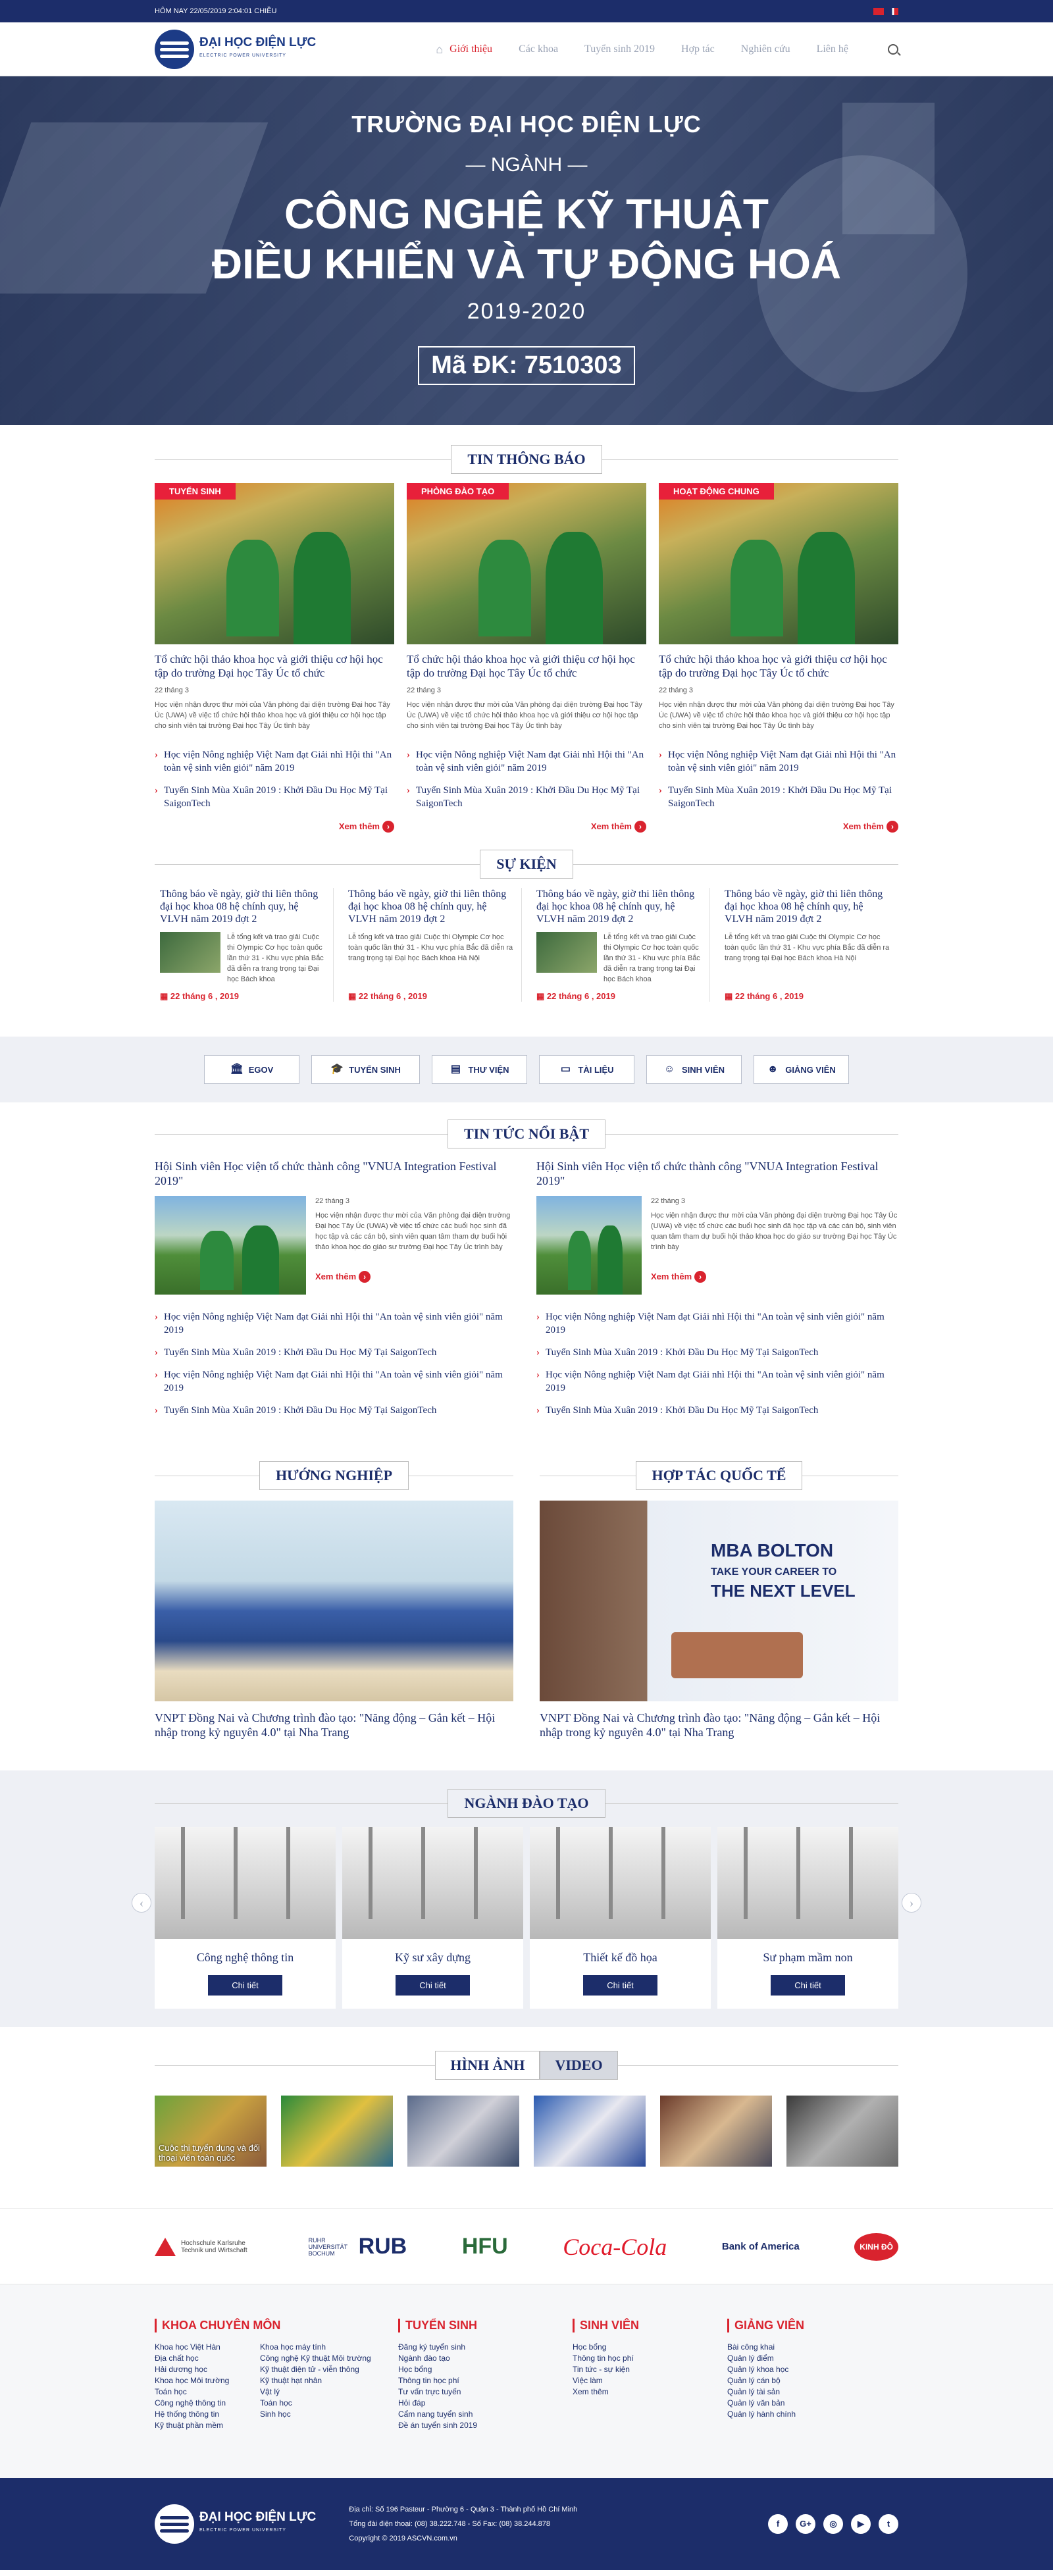 The width and height of the screenshot is (1053, 2576). I want to click on major-name: Thiết kế đồ họa, so click(620, 1958).